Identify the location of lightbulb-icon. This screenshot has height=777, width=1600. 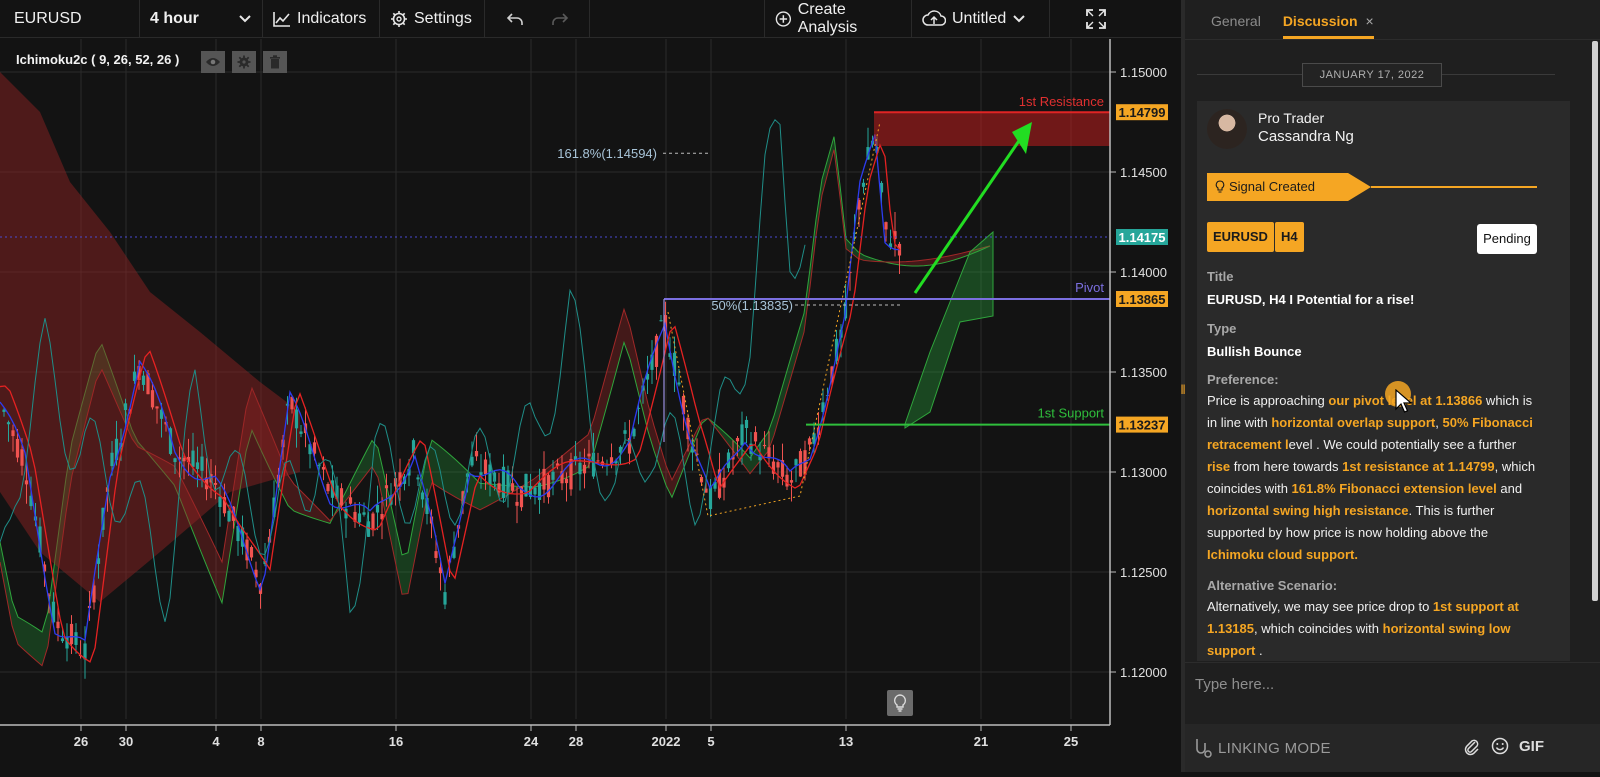
(900, 703).